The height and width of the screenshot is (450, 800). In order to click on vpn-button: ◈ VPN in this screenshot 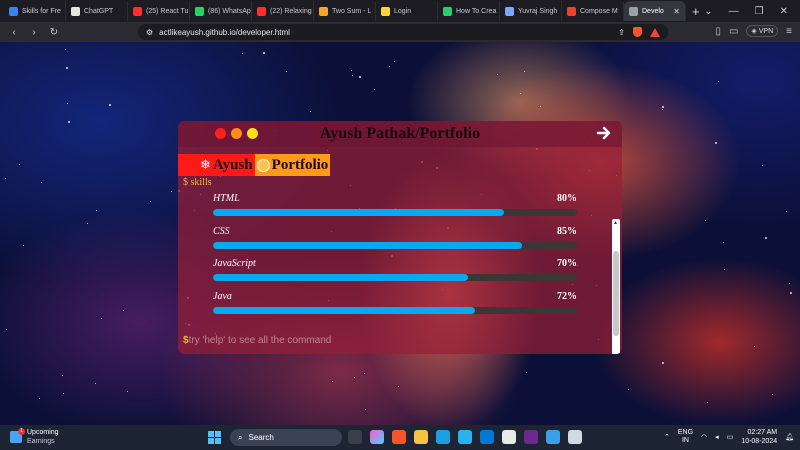, I will do `click(762, 31)`.